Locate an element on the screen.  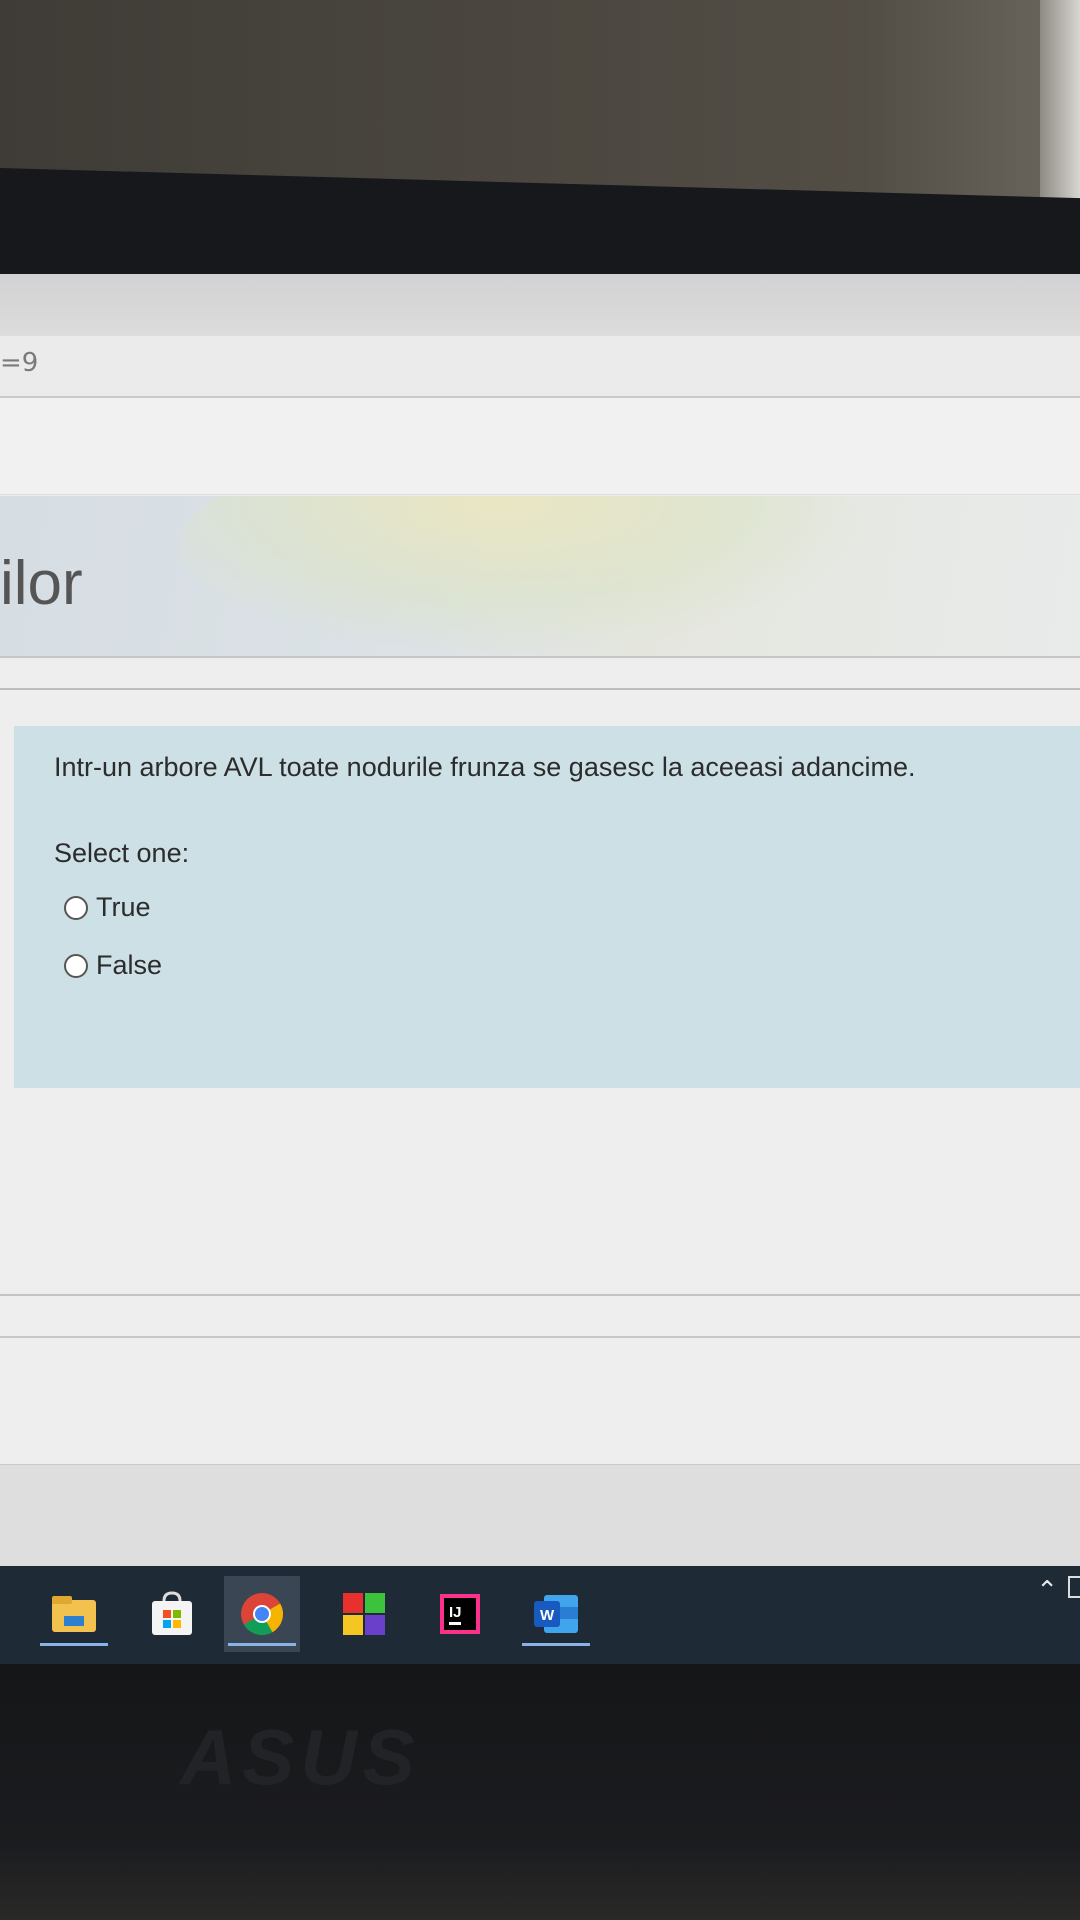
background-wall is located at coordinates (540, 100).